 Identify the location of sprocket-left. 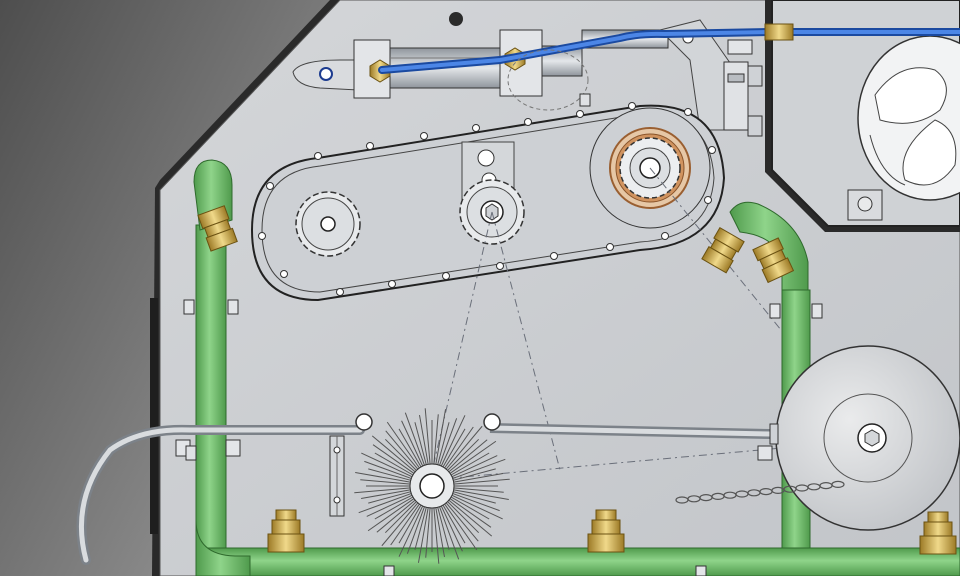
(328, 224).